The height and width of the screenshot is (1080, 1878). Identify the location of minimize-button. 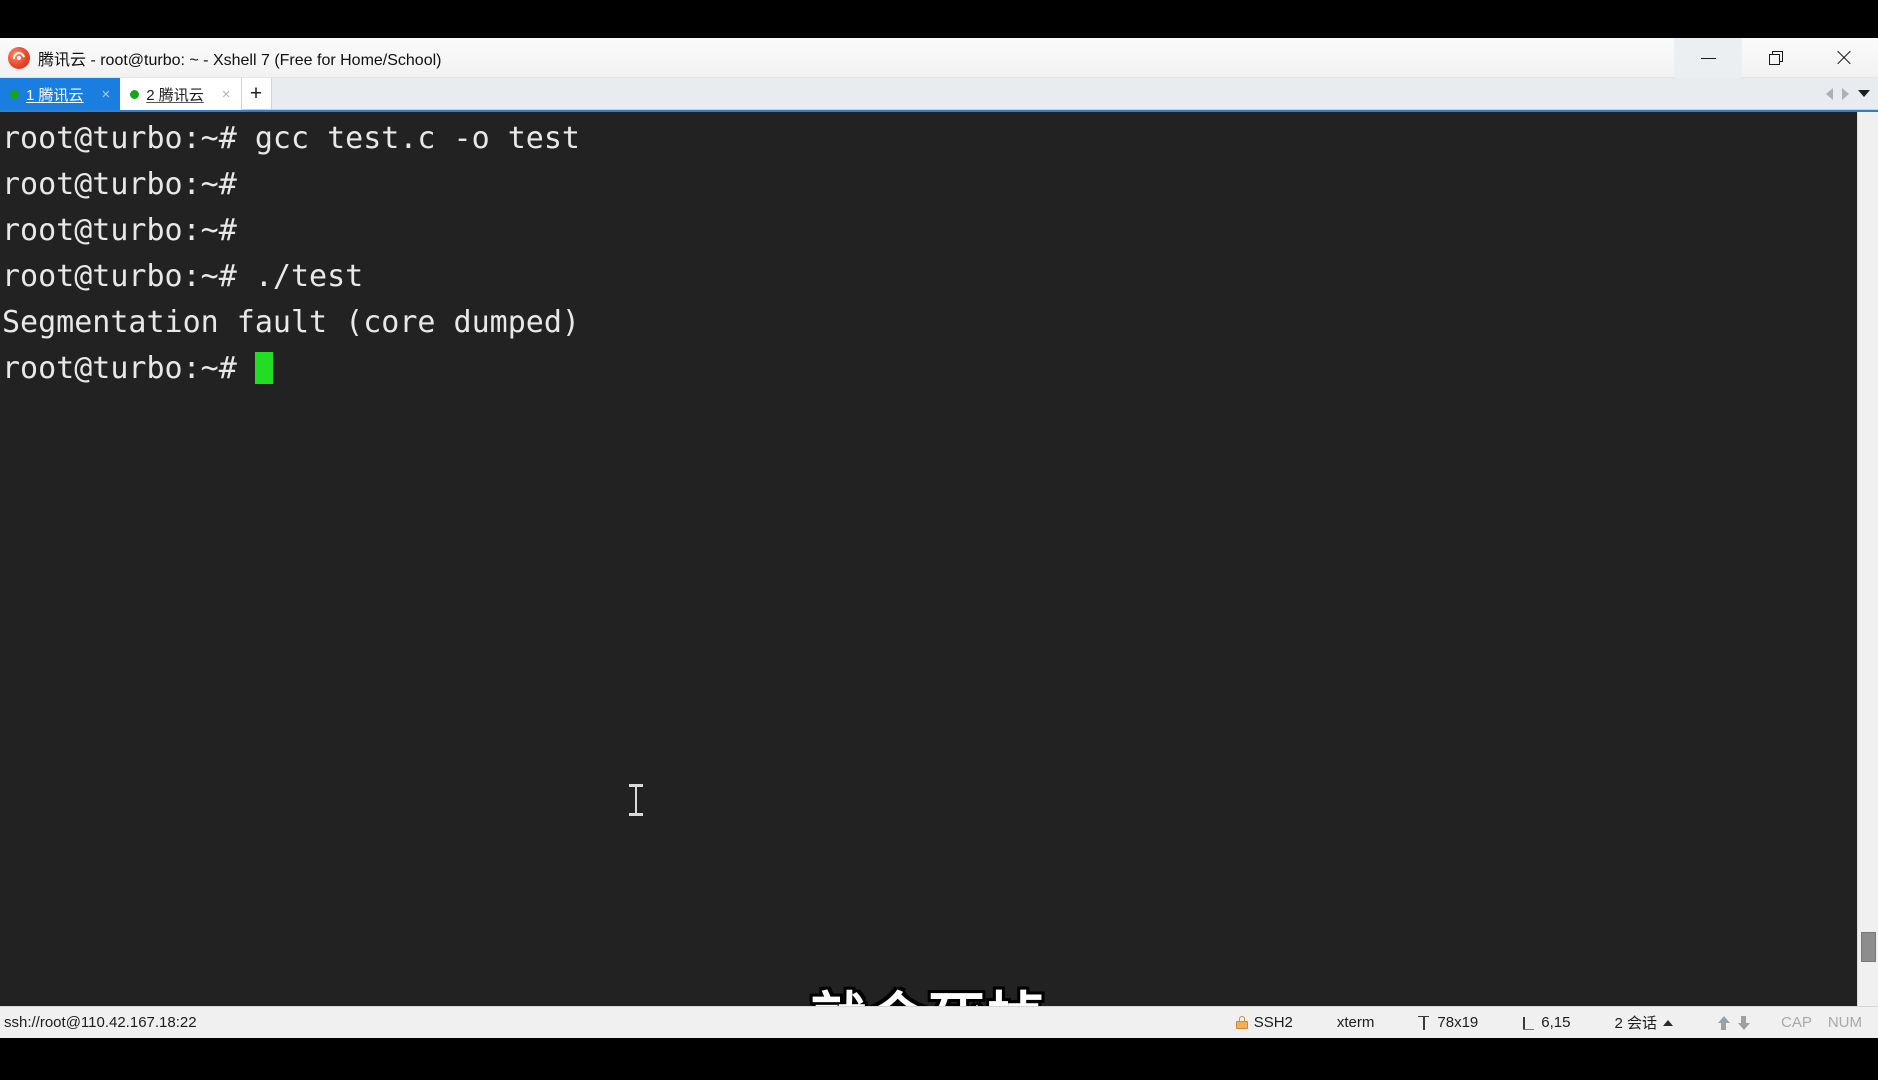
(1708, 58).